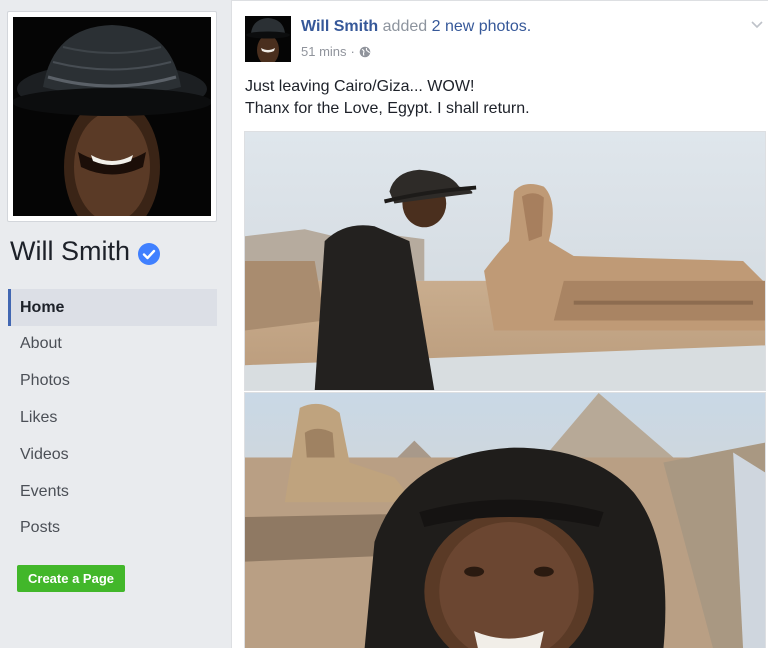 The width and height of the screenshot is (768, 648). I want to click on nav-label: Events, so click(44, 491).